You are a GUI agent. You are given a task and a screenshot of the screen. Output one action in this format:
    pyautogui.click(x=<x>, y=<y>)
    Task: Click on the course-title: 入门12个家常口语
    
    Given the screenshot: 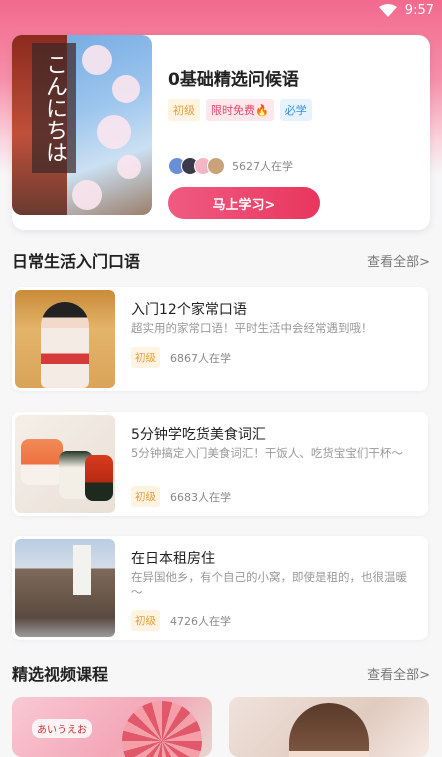 What is the action you would take?
    pyautogui.click(x=189, y=310)
    